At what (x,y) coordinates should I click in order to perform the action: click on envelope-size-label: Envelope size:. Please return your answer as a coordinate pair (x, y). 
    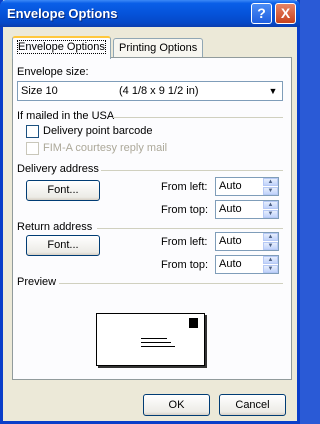
    Looking at the image, I should click on (53, 72).